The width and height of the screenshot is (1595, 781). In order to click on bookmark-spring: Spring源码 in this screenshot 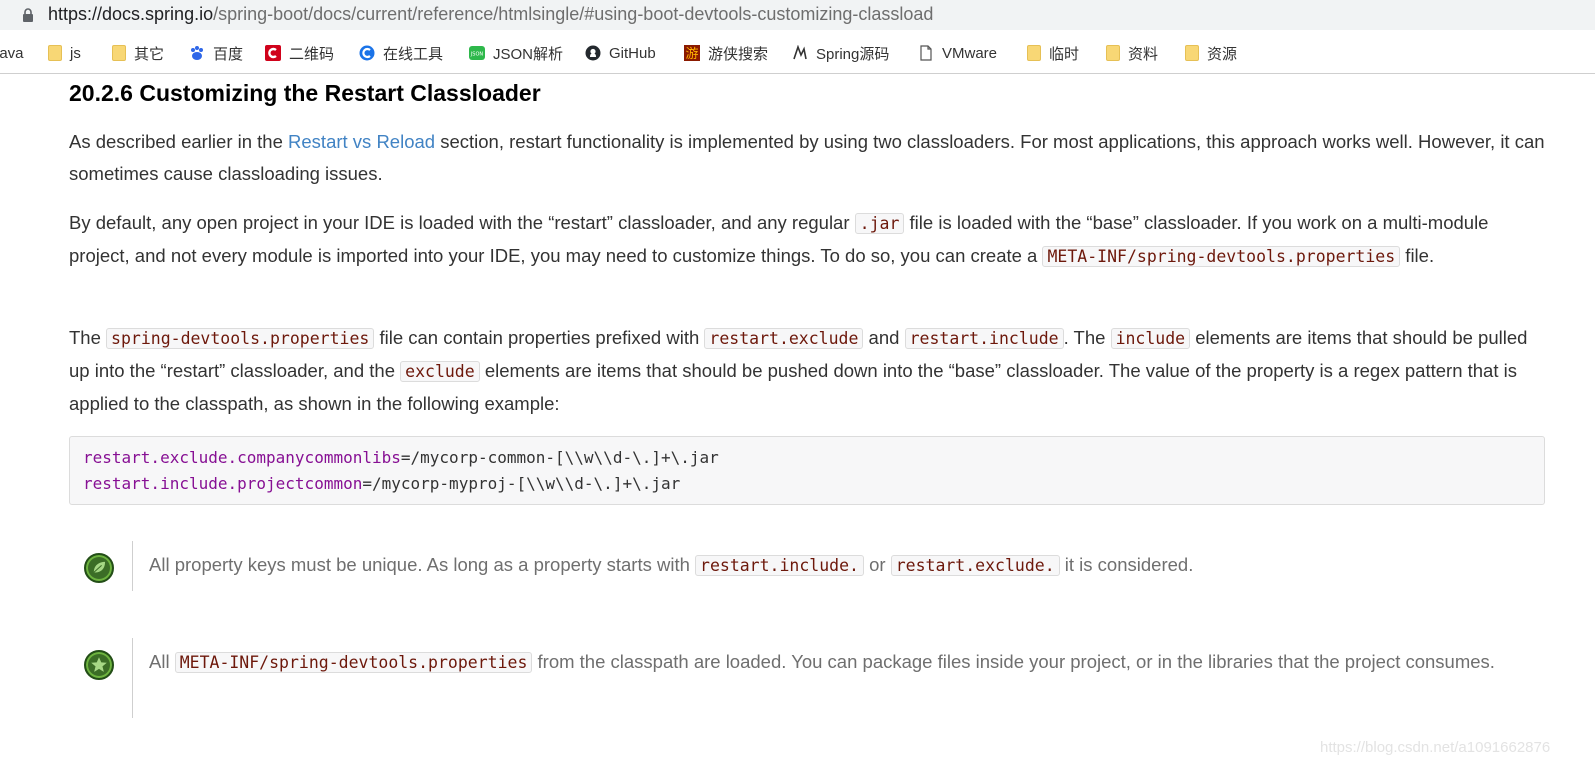, I will do `click(840, 53)`.